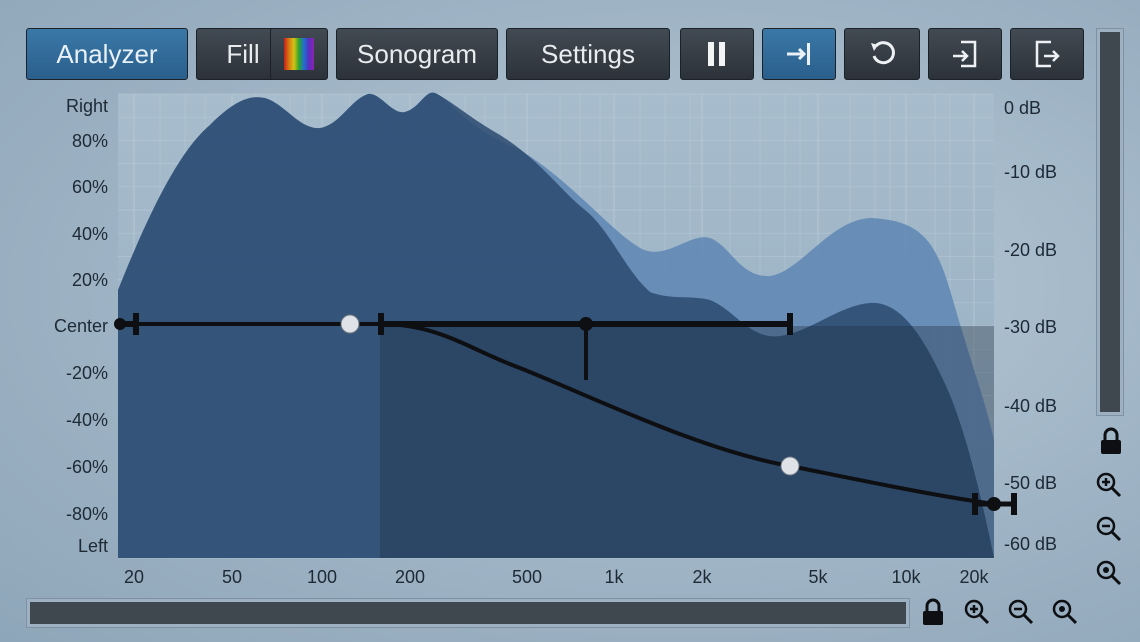 This screenshot has width=1140, height=642. Describe the element at coordinates (107, 54) in the screenshot. I see `analyzer-button: Analyzer` at that location.